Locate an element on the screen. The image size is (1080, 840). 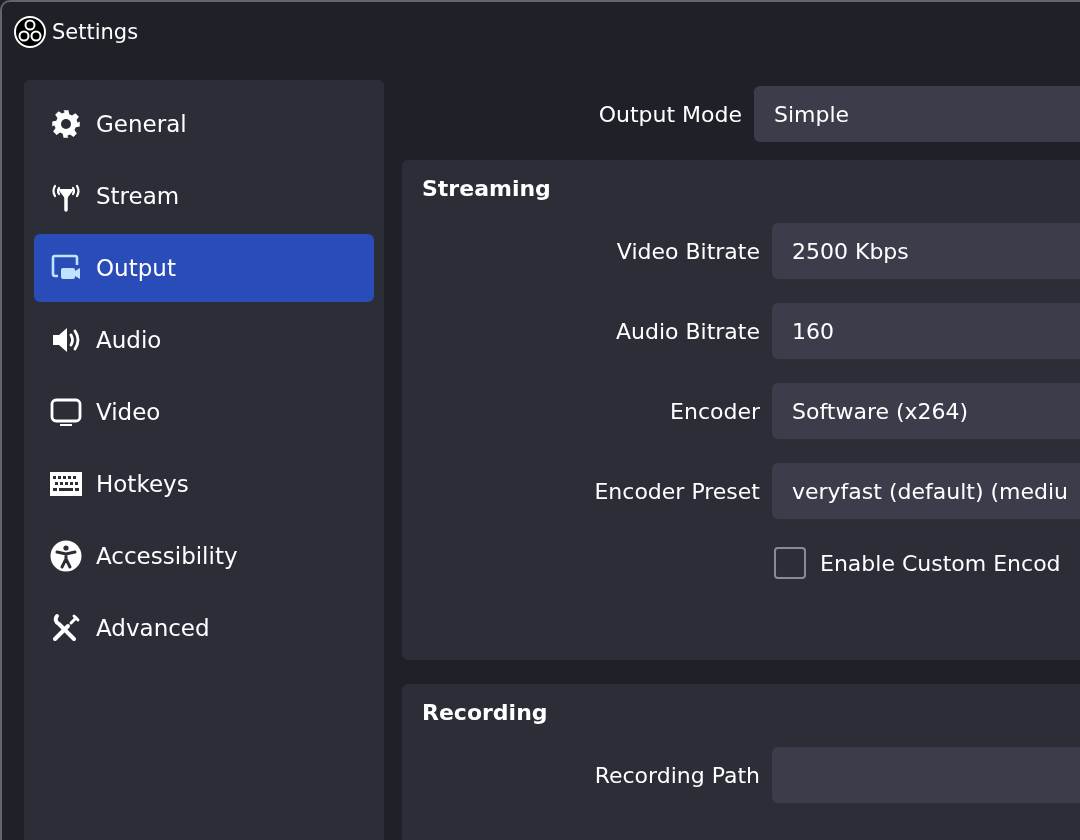
input-field: 160 is located at coordinates (926, 331).